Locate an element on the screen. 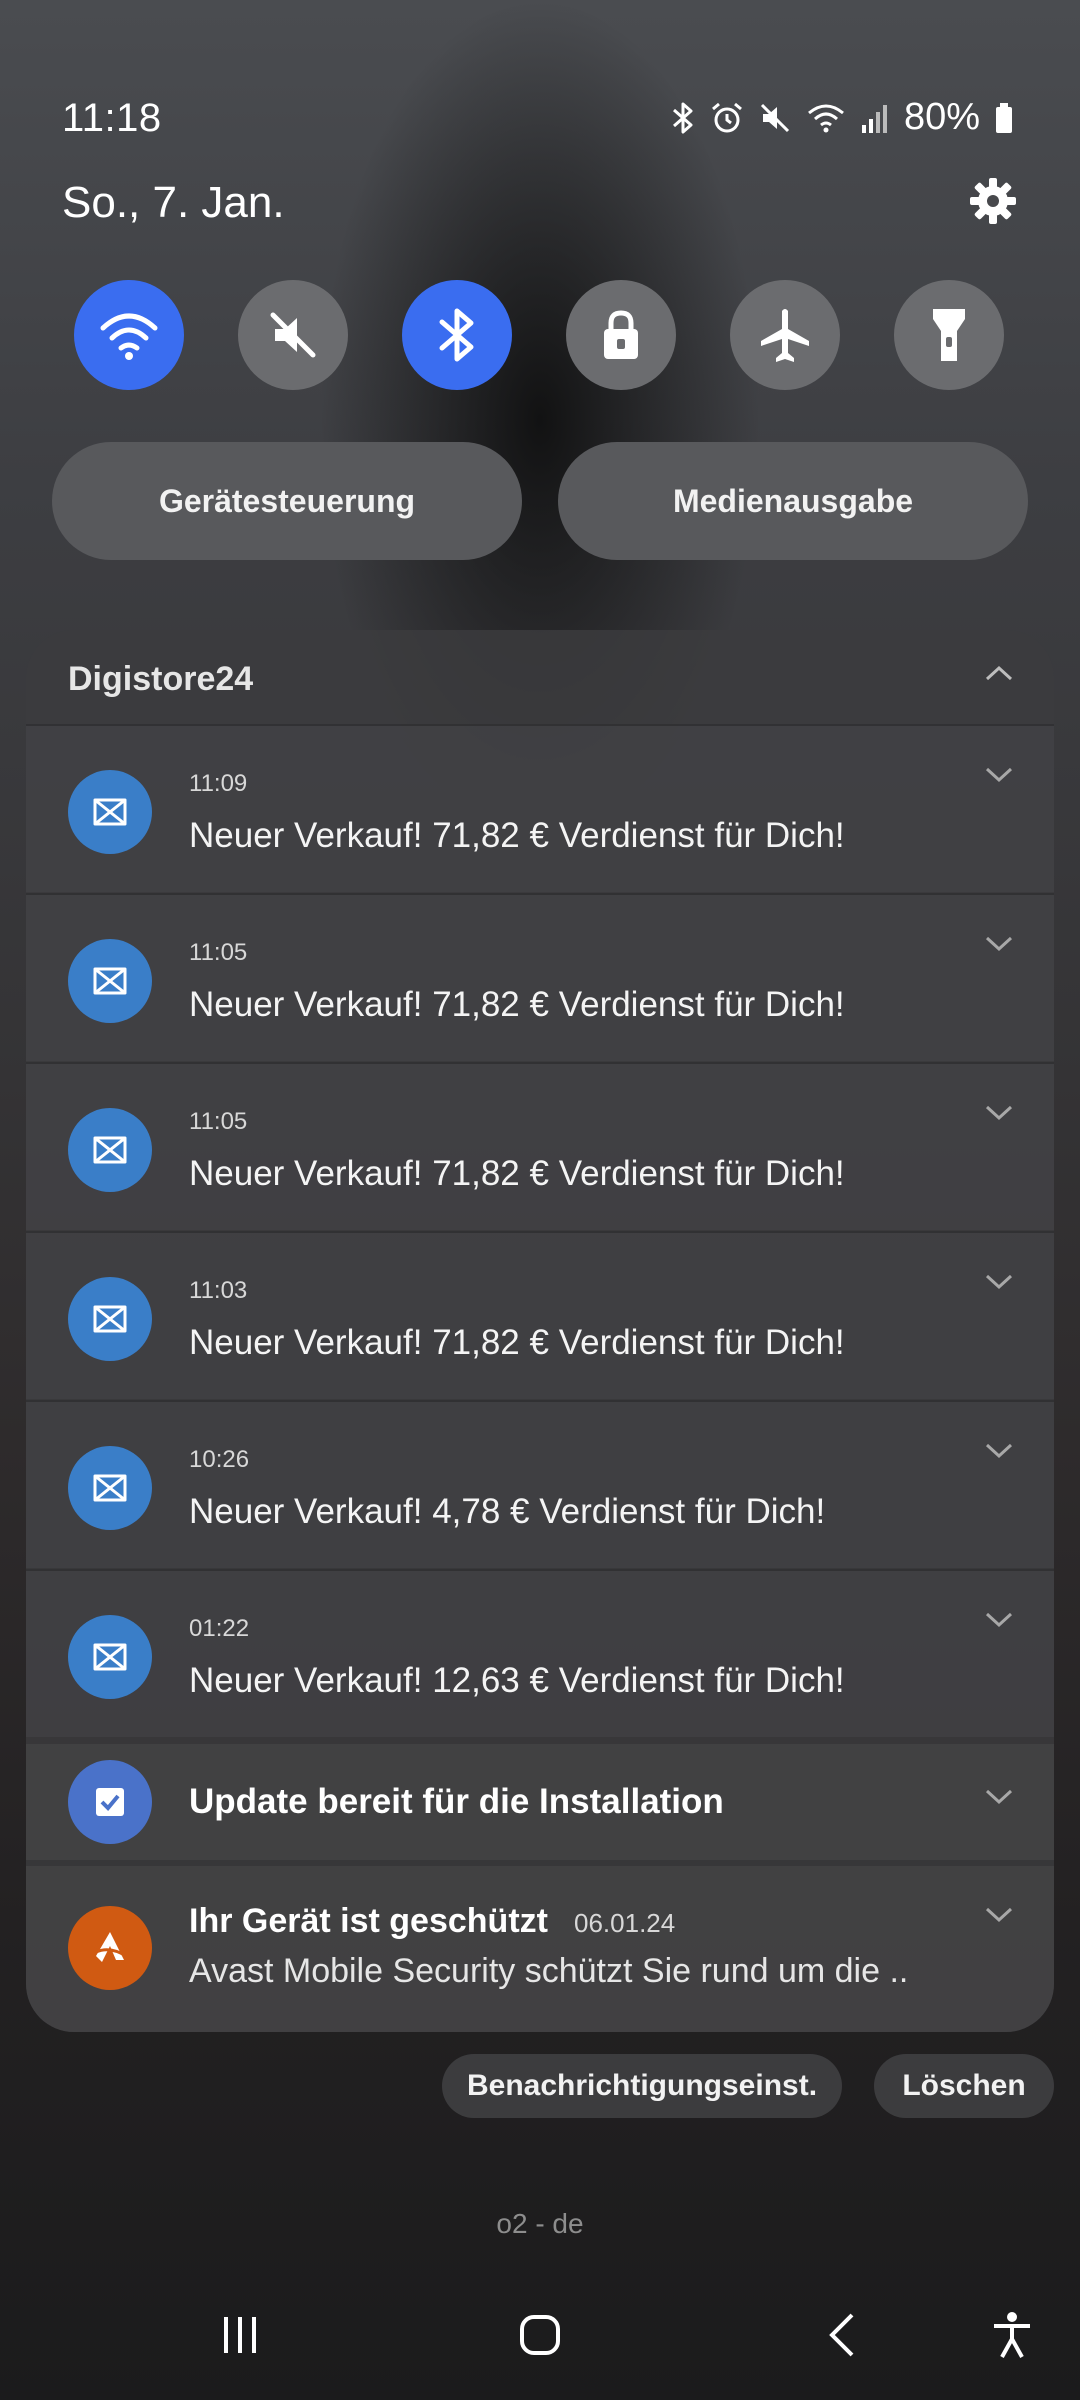 This screenshot has width=1080, height=2400. airplane-icon is located at coordinates (785, 335).